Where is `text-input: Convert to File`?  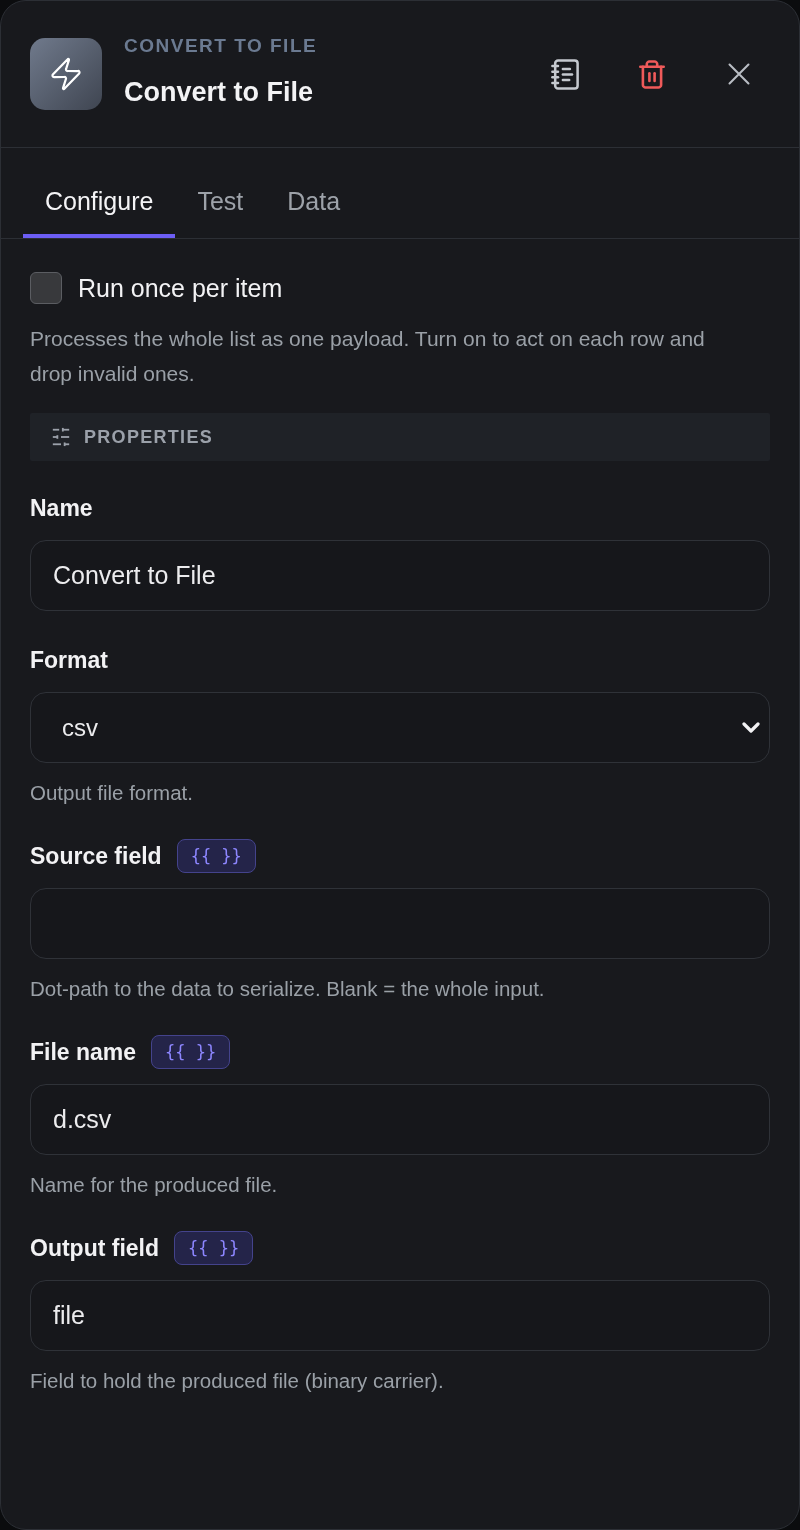
text-input: Convert to File is located at coordinates (400, 575).